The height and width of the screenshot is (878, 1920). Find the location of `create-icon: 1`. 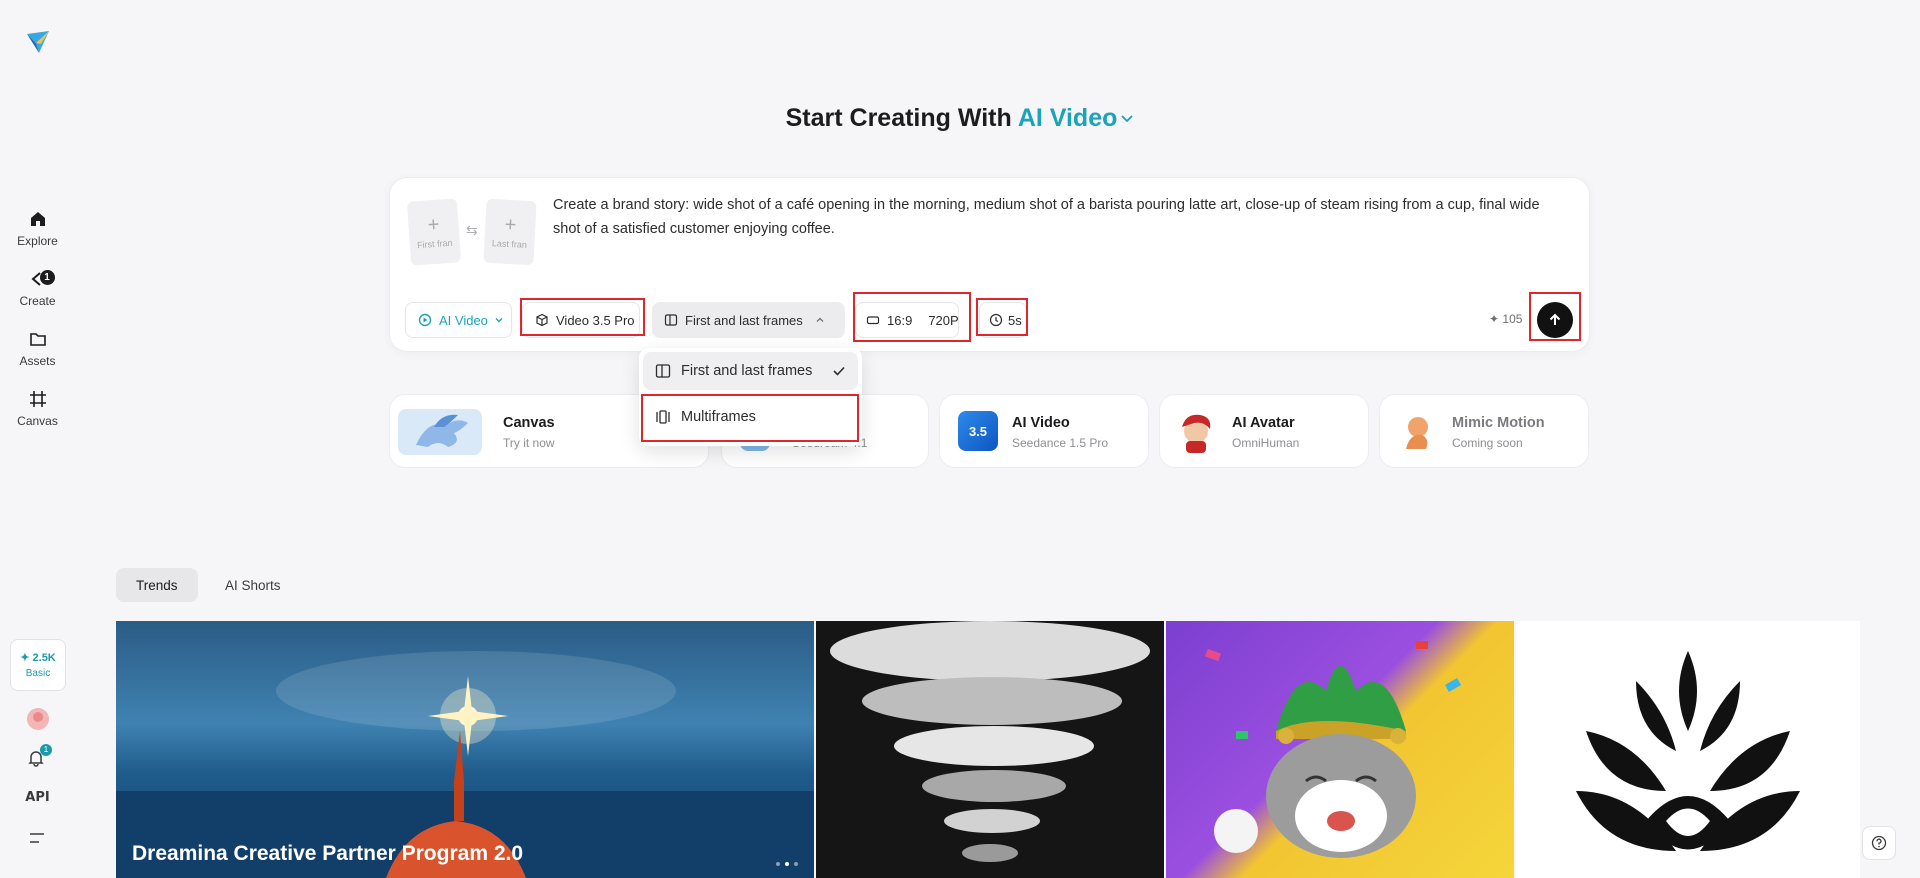

create-icon: 1 is located at coordinates (41, 279).